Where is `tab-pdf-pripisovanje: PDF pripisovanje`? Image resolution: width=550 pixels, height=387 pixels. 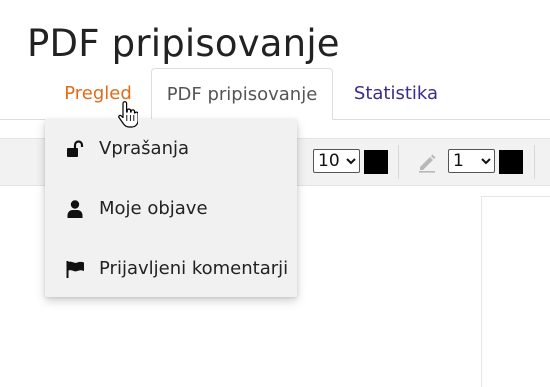 tab-pdf-pripisovanje: PDF pripisovanje is located at coordinates (242, 94).